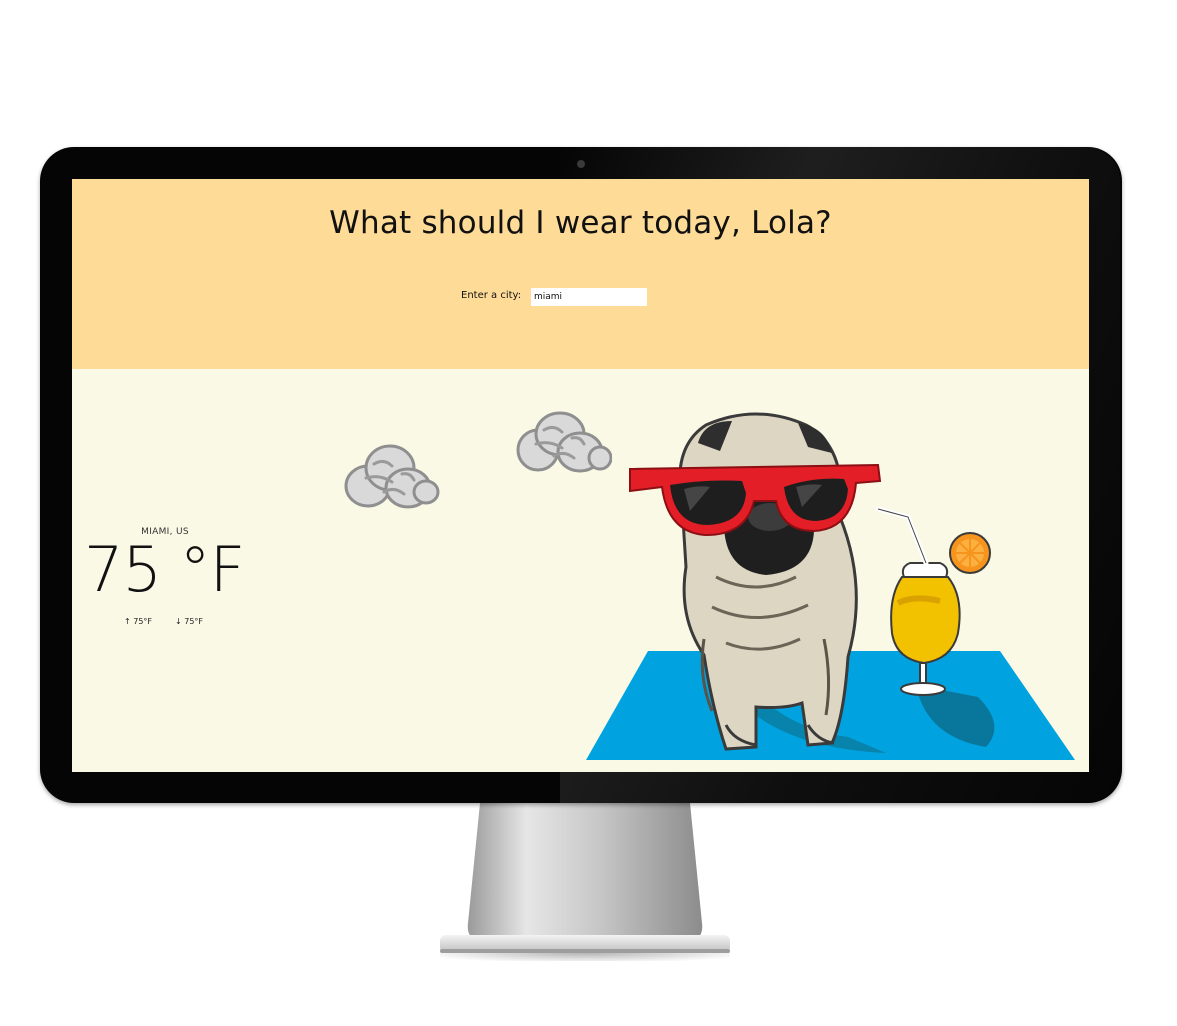 The image size is (1177, 1026). I want to click on city-search-input, so click(589, 297).